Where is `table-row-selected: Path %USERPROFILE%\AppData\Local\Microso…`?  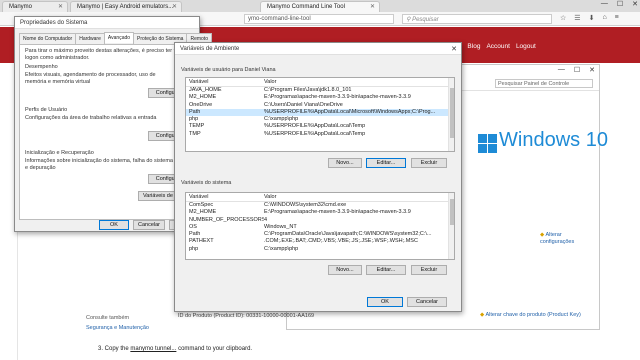
table-row-selected: Path %USERPROFILE%\AppData\Local\Microso… is located at coordinates (320, 112).